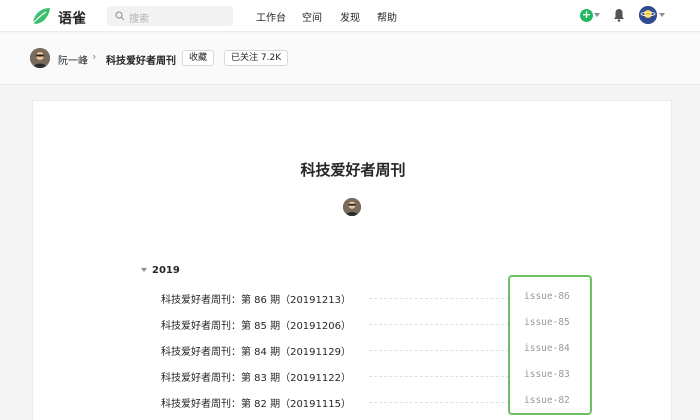 This screenshot has width=700, height=420. What do you see at coordinates (94, 56) in the screenshot?
I see `chevron-right-icon: ›` at bounding box center [94, 56].